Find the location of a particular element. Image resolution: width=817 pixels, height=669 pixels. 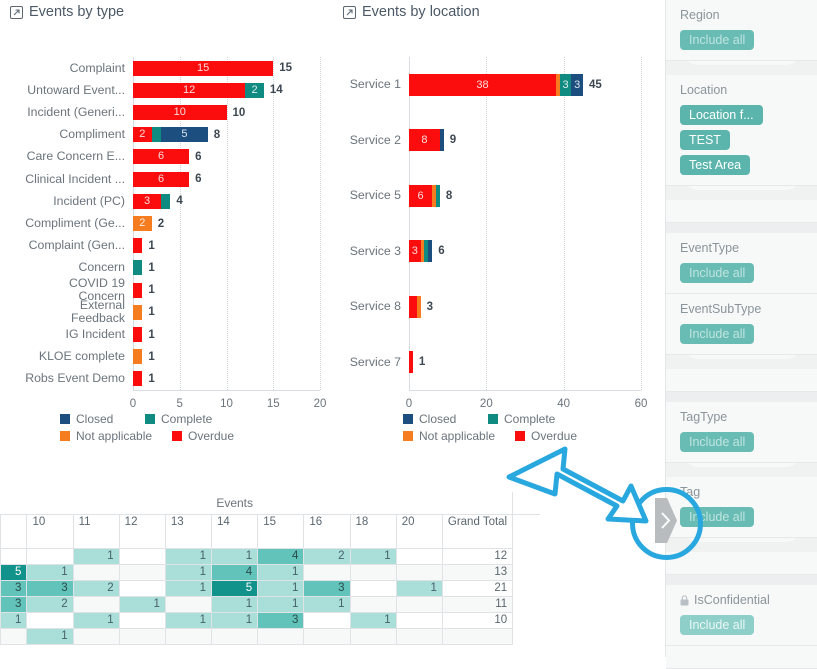

table-row: 38 3 3 is located at coordinates (525, 84).